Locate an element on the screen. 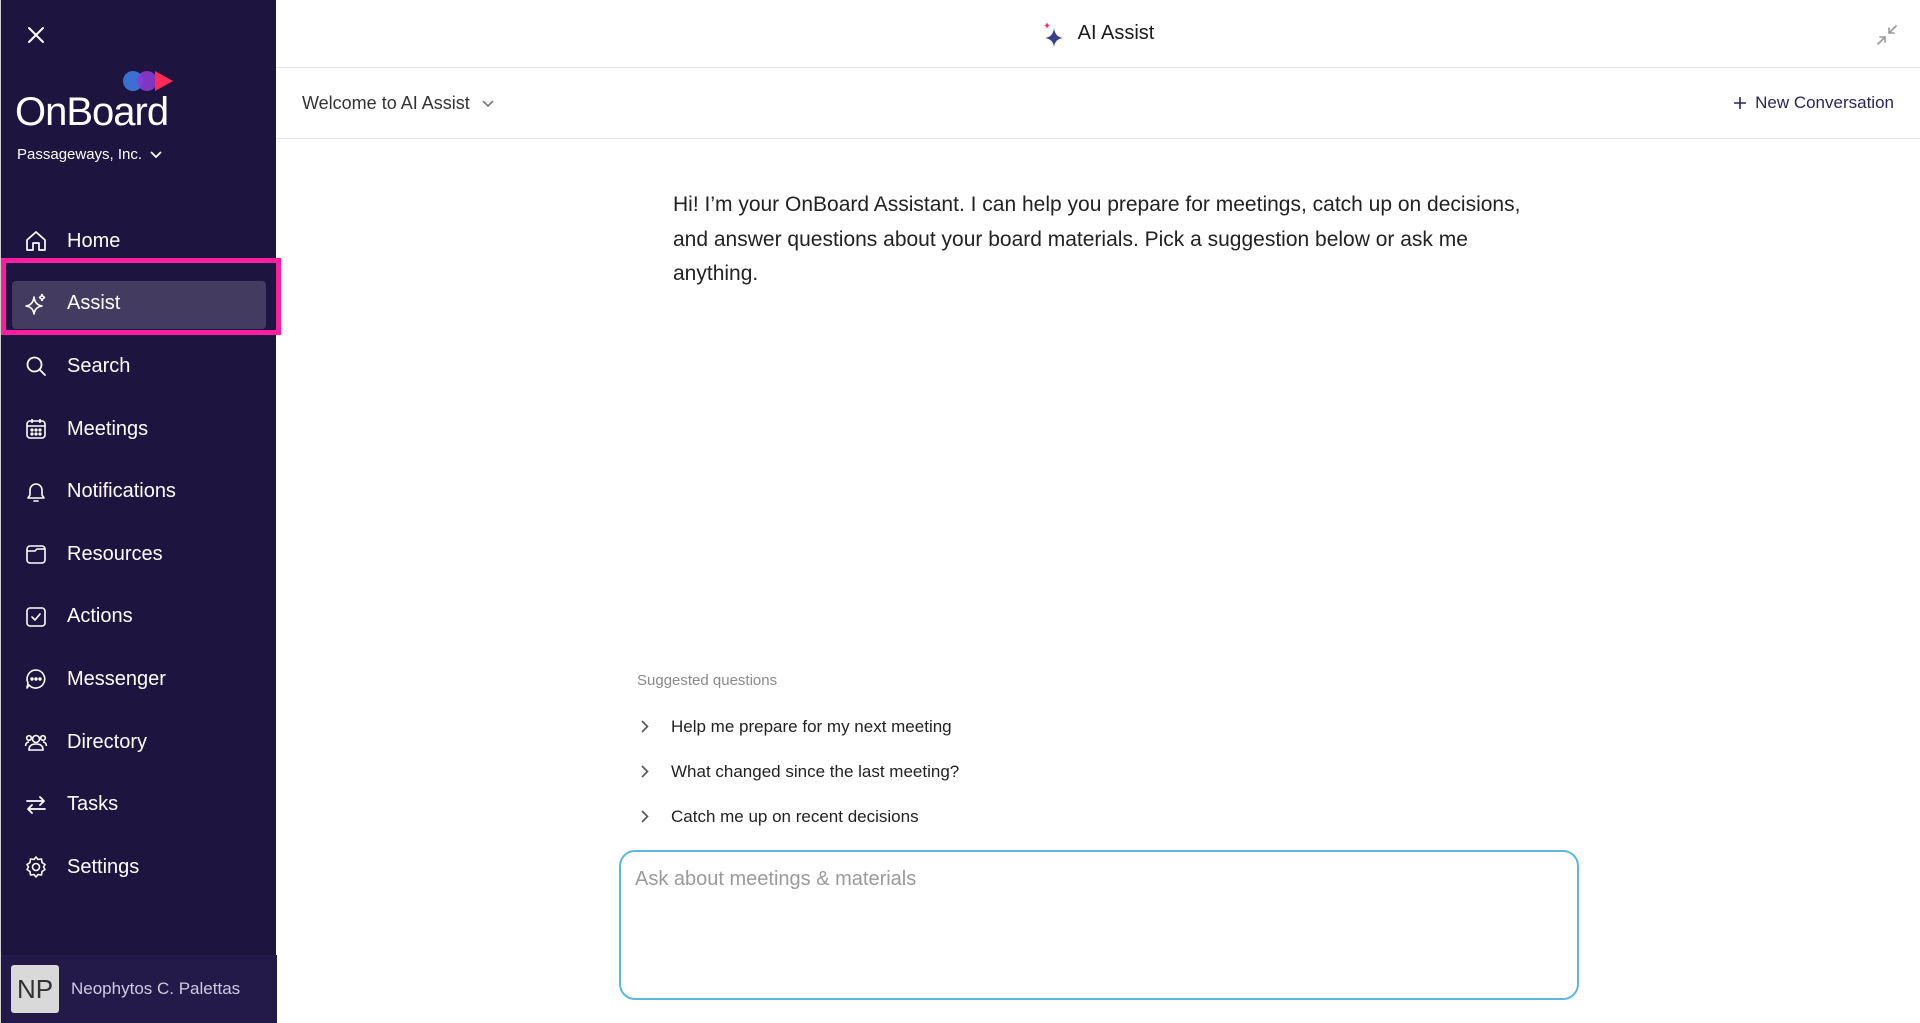 This screenshot has height=1023, width=1920. chat-icon is located at coordinates (36, 679).